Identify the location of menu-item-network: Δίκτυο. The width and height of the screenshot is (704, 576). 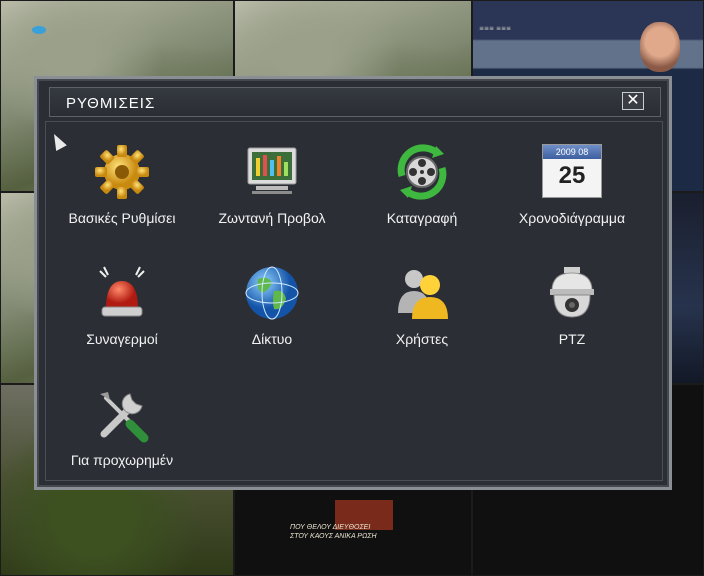
(272, 318).